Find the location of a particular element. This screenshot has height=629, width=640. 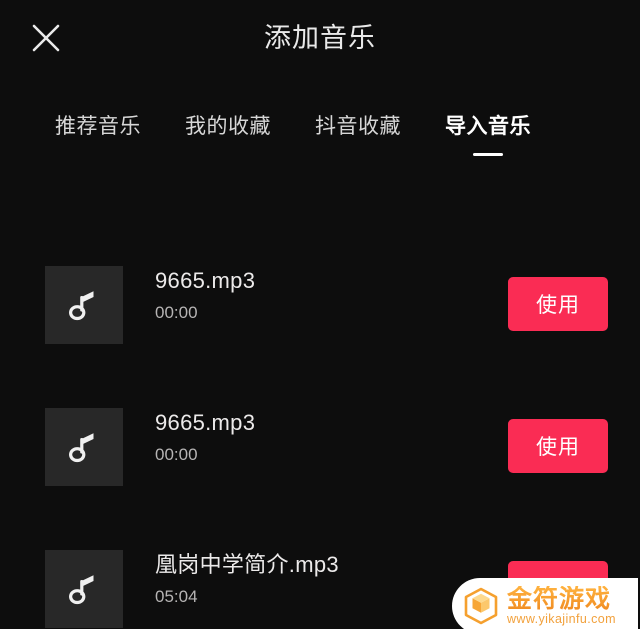

watermark-overlay: 金符游戏 www.yikajinfu.com is located at coordinates (545, 603).